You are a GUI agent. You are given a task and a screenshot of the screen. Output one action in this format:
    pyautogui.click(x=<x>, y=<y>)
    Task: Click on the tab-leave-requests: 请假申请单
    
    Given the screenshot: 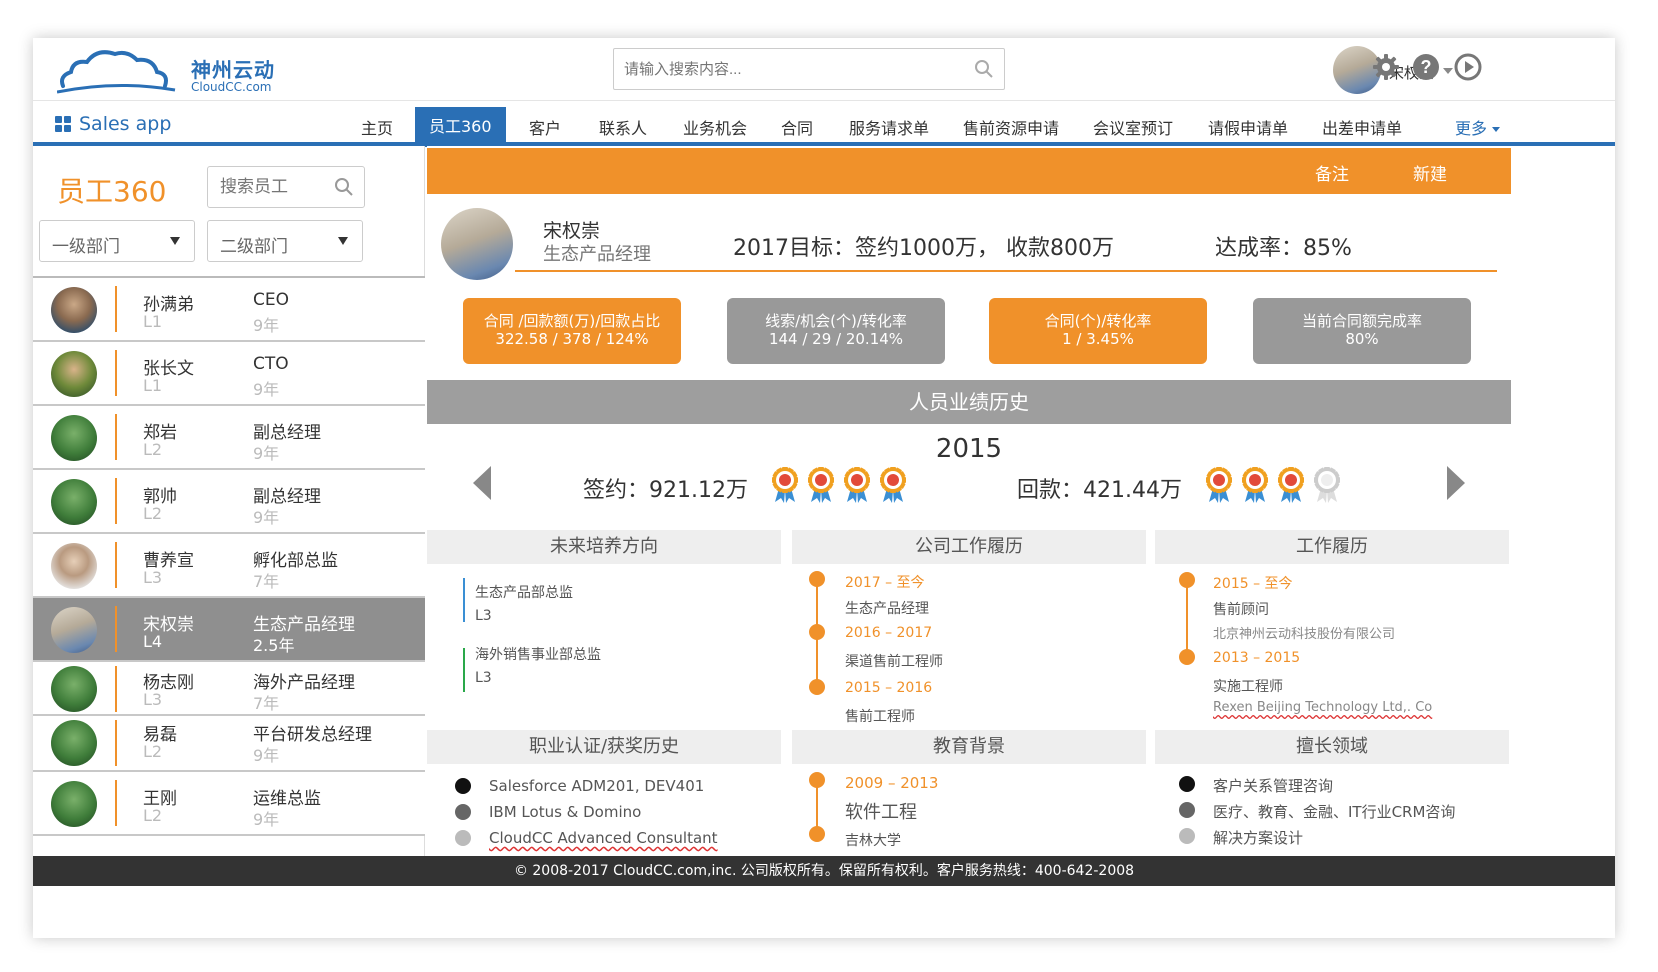 What is the action you would take?
    pyautogui.click(x=1248, y=127)
    